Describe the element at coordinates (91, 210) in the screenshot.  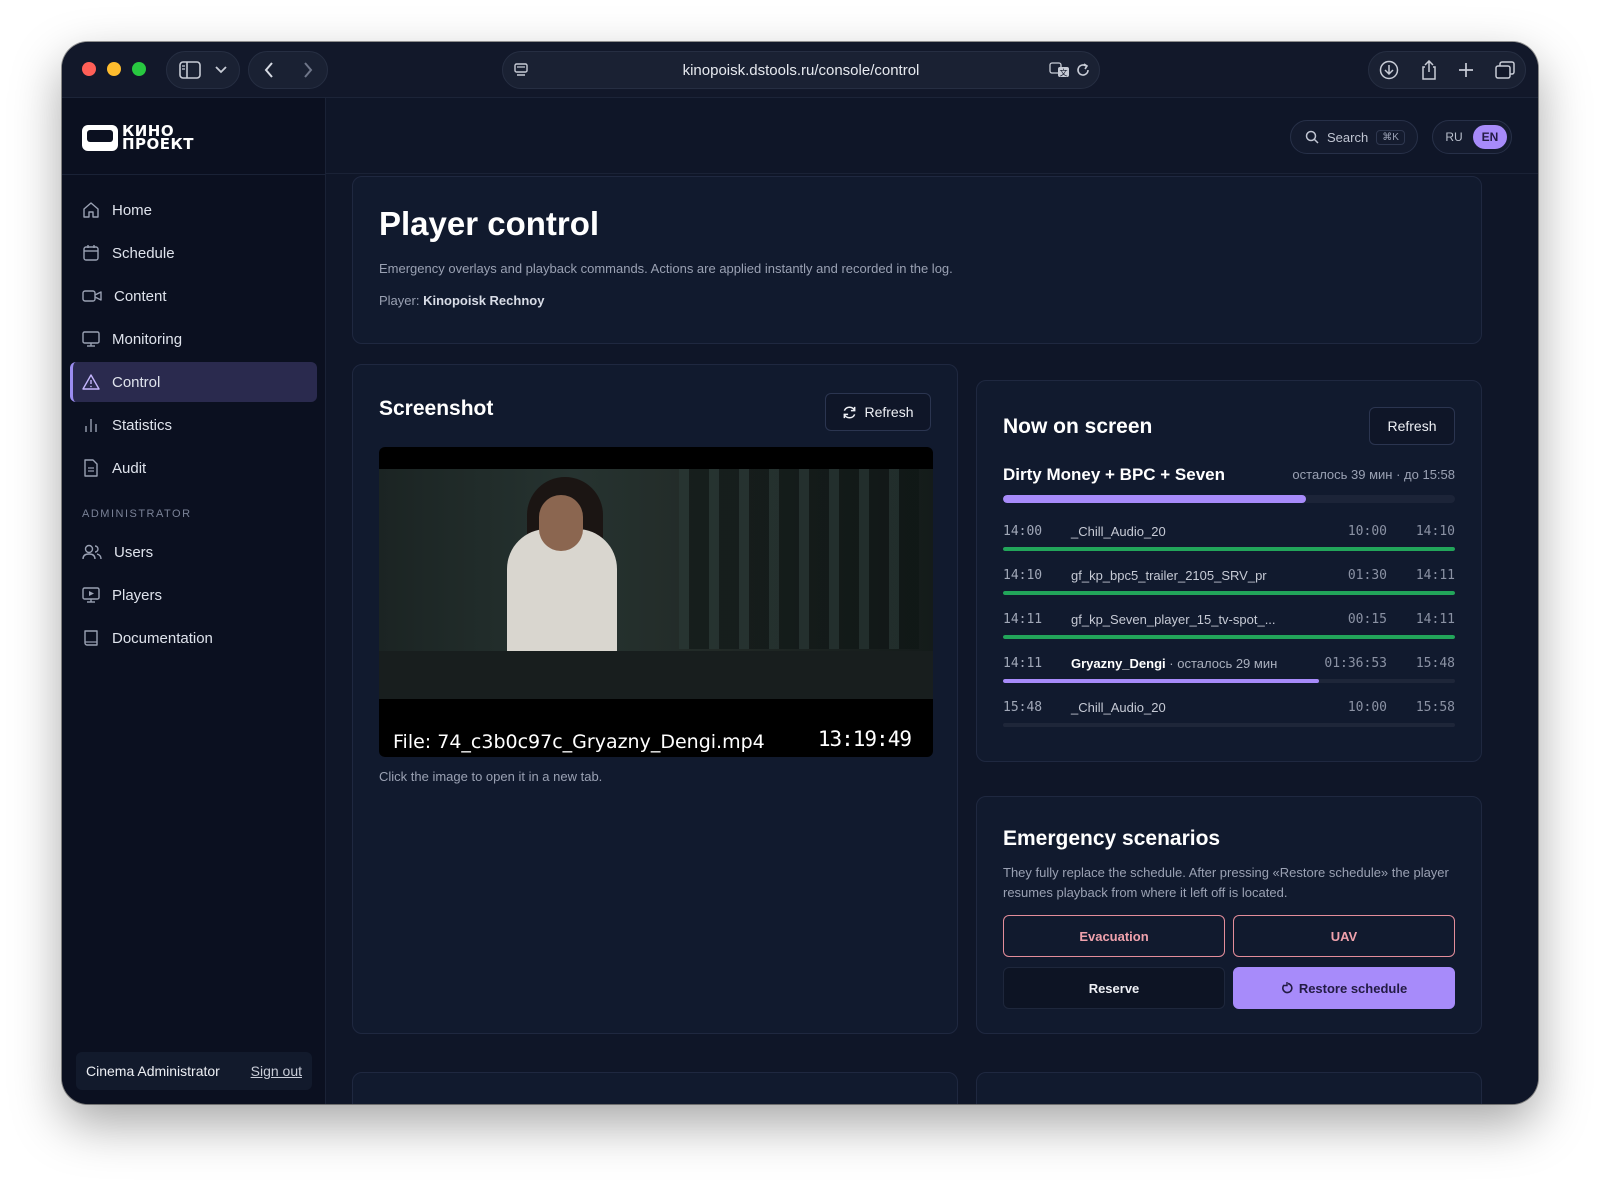
I see `home-icon` at that location.